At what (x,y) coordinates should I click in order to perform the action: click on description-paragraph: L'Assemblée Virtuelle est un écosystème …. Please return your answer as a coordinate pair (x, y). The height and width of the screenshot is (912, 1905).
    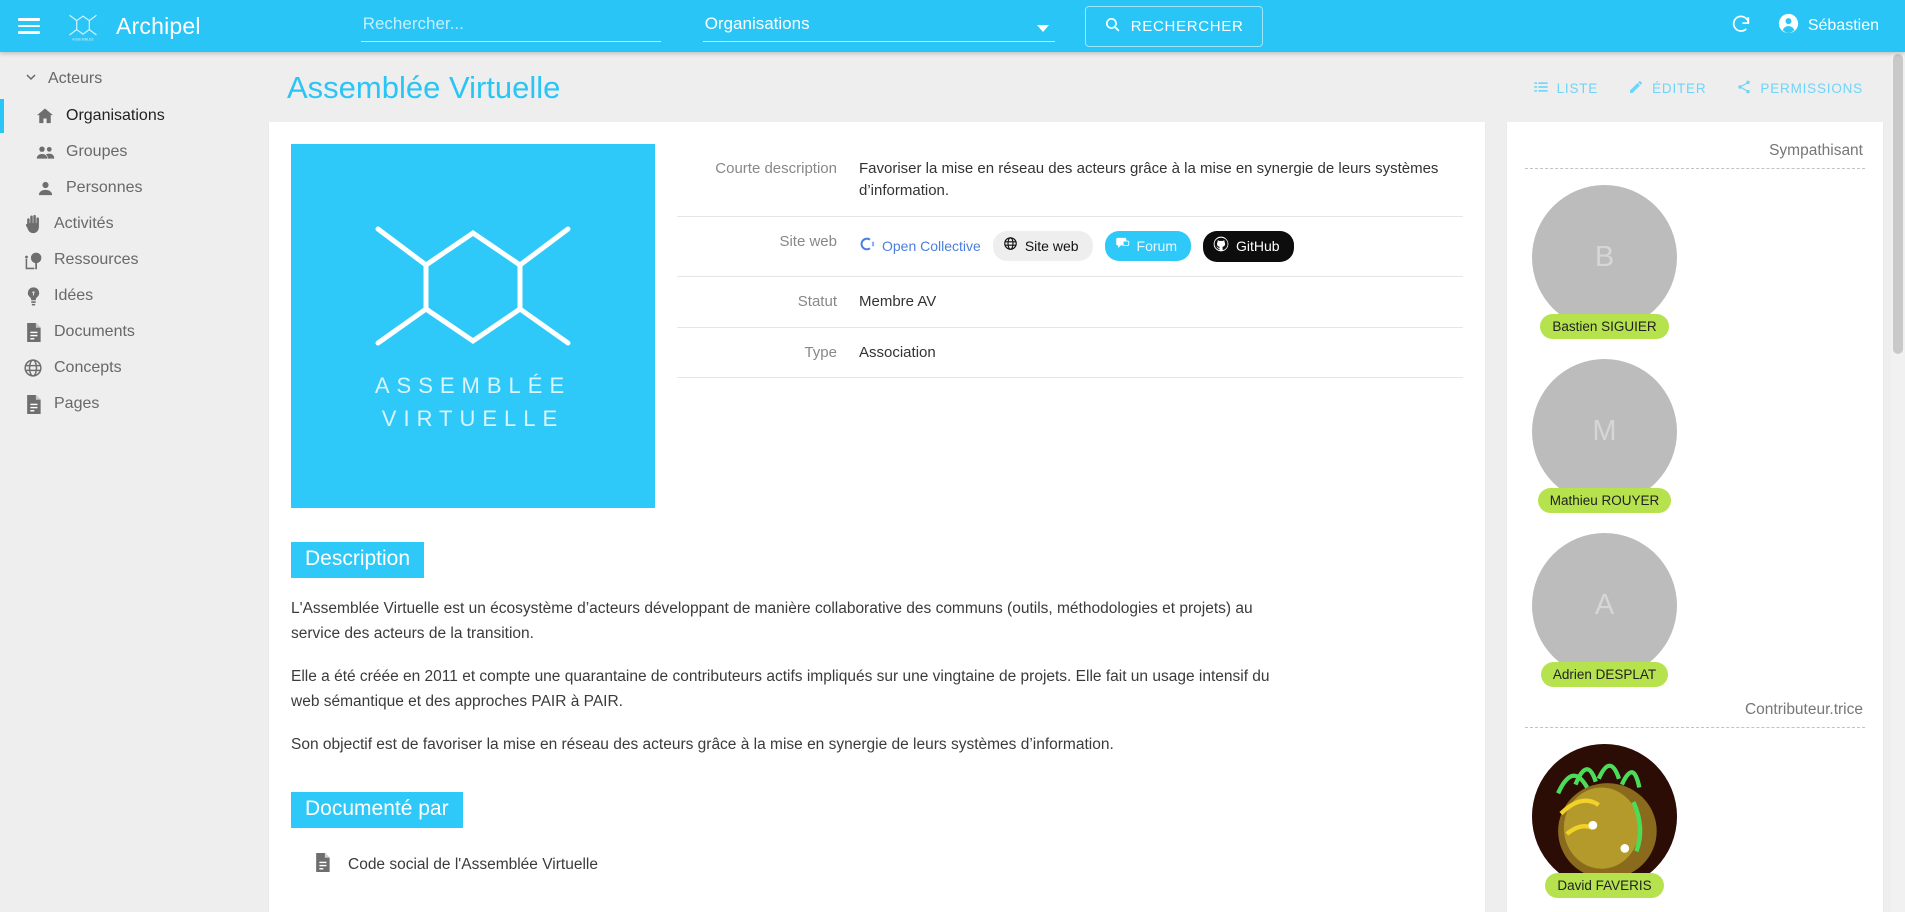
    Looking at the image, I should click on (772, 621).